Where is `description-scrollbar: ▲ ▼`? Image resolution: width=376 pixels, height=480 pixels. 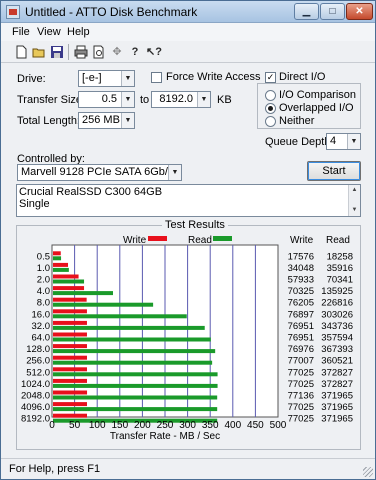
description-scrollbar: ▲ ▼ is located at coordinates (354, 200).